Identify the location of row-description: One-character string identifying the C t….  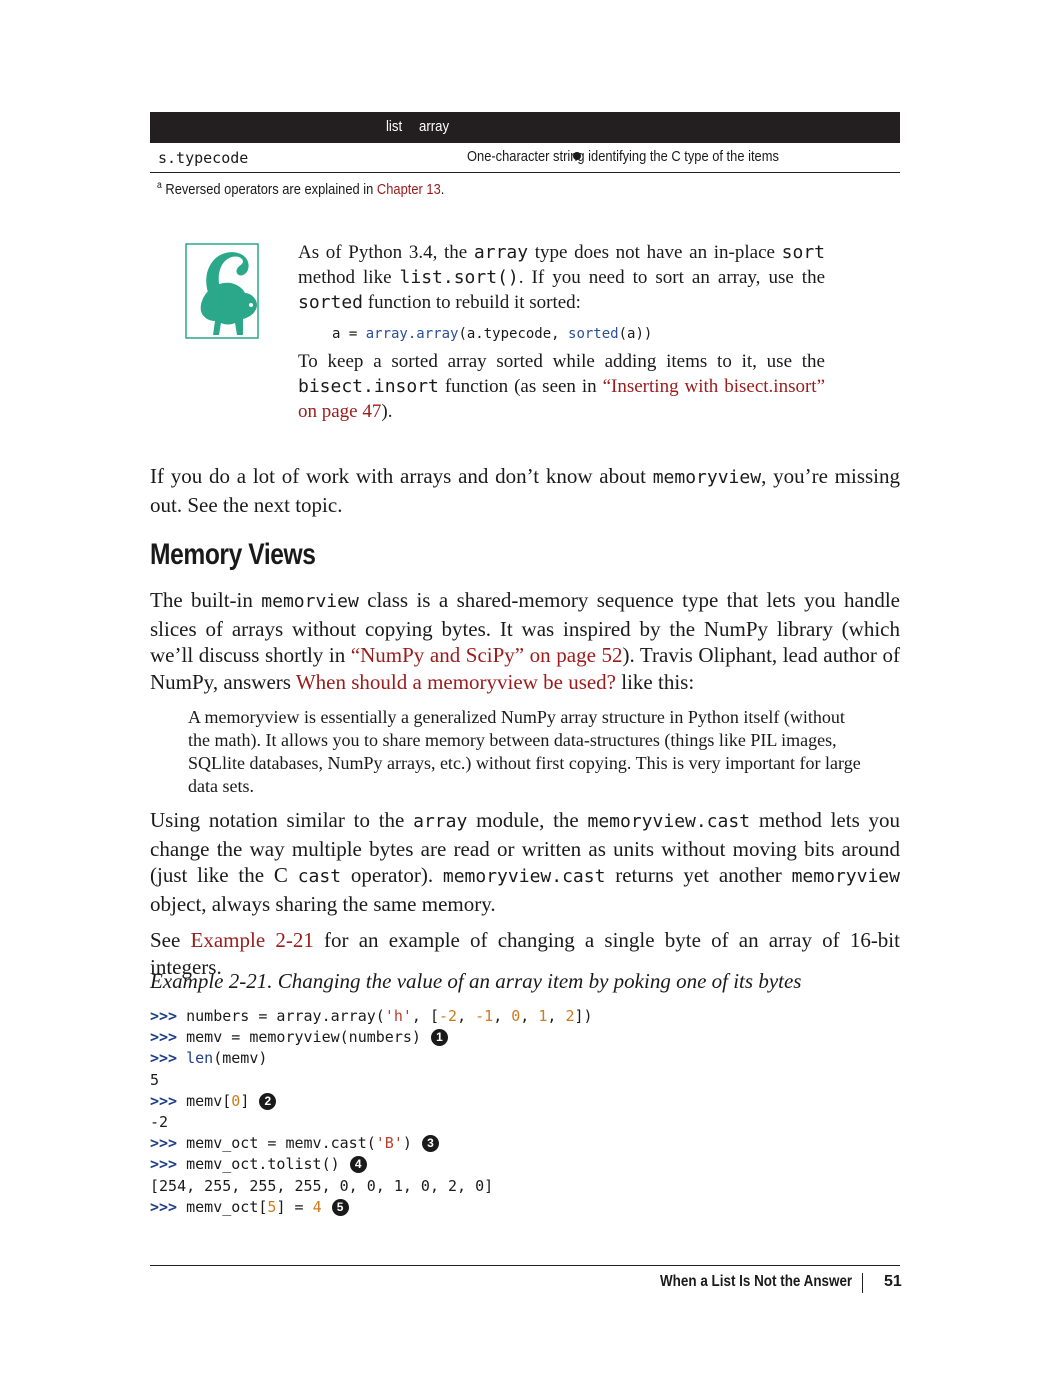
(623, 156).